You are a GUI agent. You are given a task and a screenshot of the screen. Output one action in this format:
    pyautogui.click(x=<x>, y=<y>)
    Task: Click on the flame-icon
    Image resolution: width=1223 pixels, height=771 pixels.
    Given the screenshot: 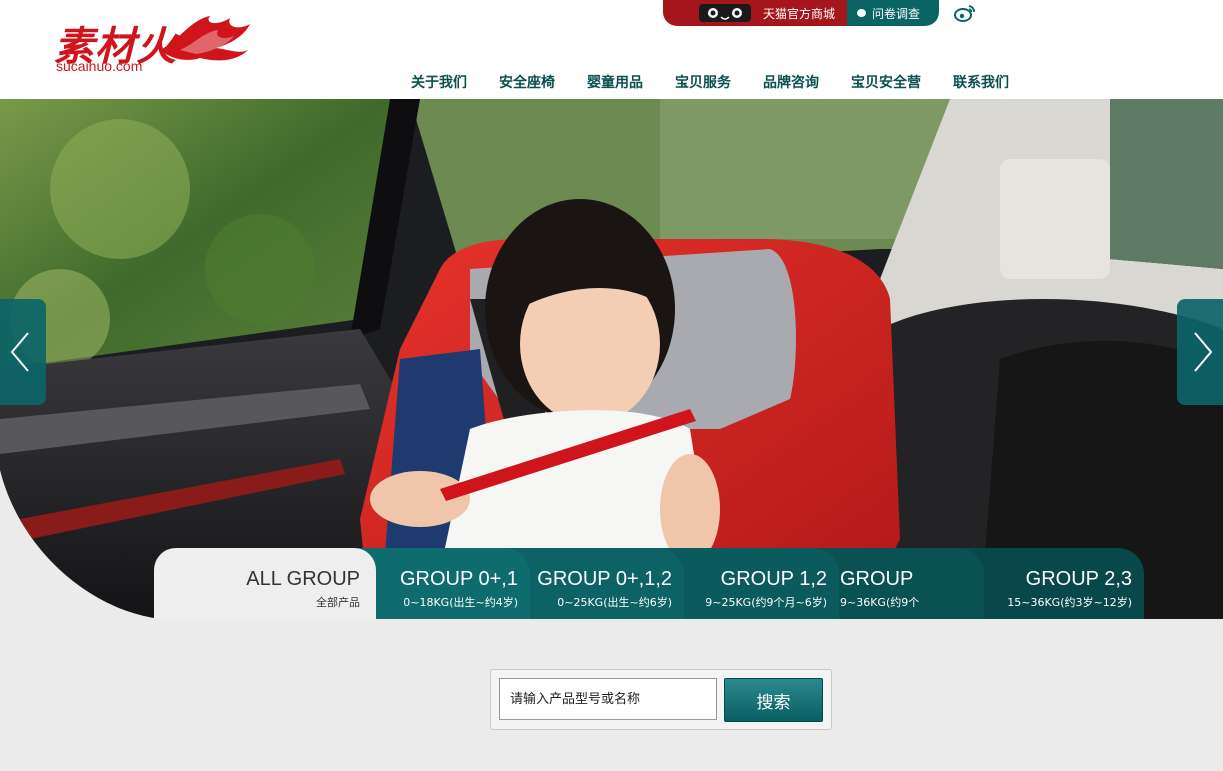 What is the action you would take?
    pyautogui.click(x=205, y=38)
    